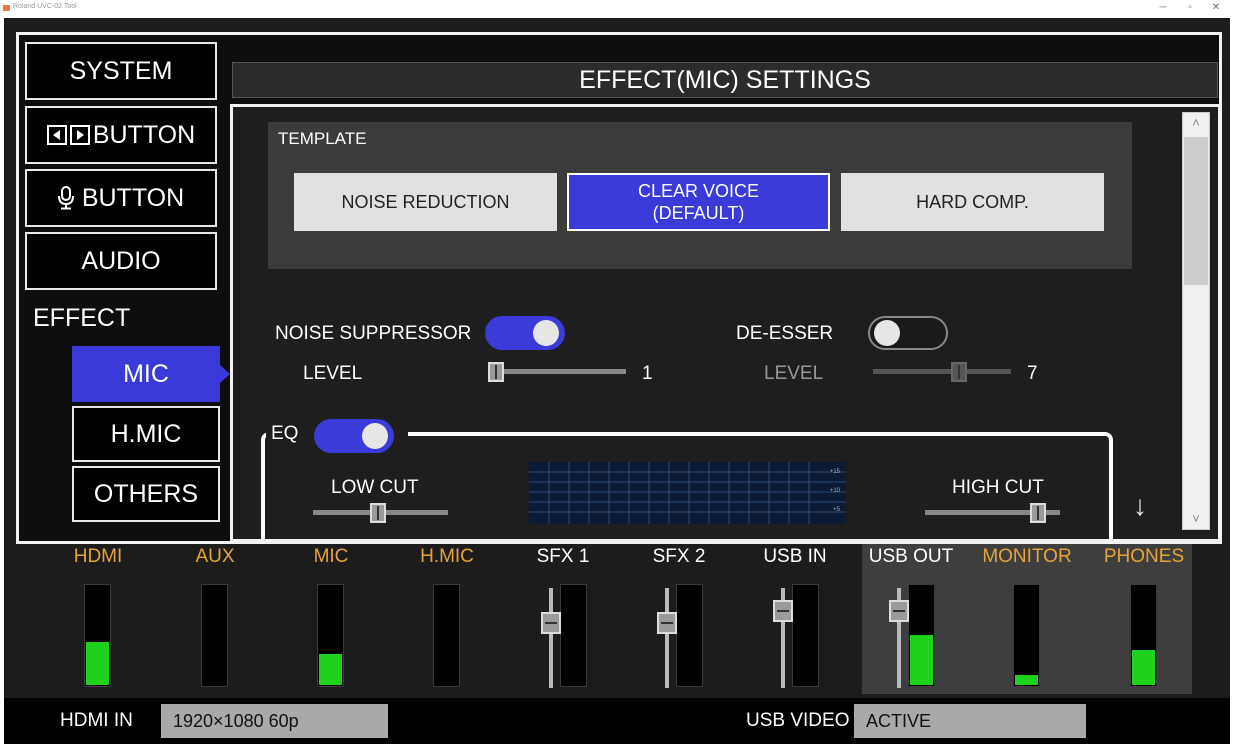 The width and height of the screenshot is (1234, 744). Describe the element at coordinates (45, 6) in the screenshot. I see `window-title: Roland UVC-02 Tool` at that location.